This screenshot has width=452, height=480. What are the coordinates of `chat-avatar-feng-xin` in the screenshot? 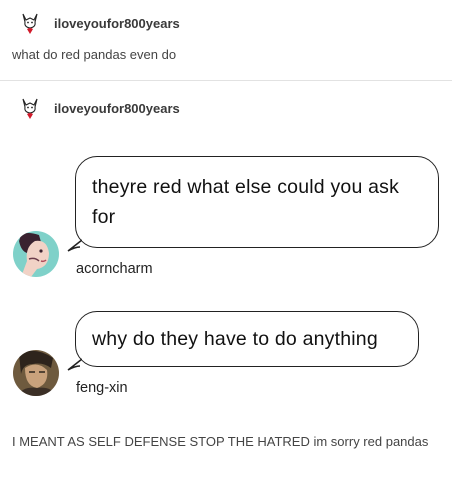 It's located at (36, 373).